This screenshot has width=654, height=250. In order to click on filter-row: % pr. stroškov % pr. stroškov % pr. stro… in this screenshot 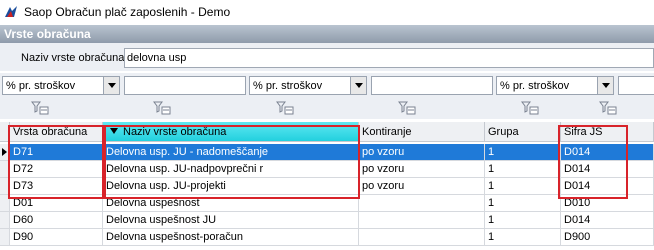, I will do `click(327, 85)`.